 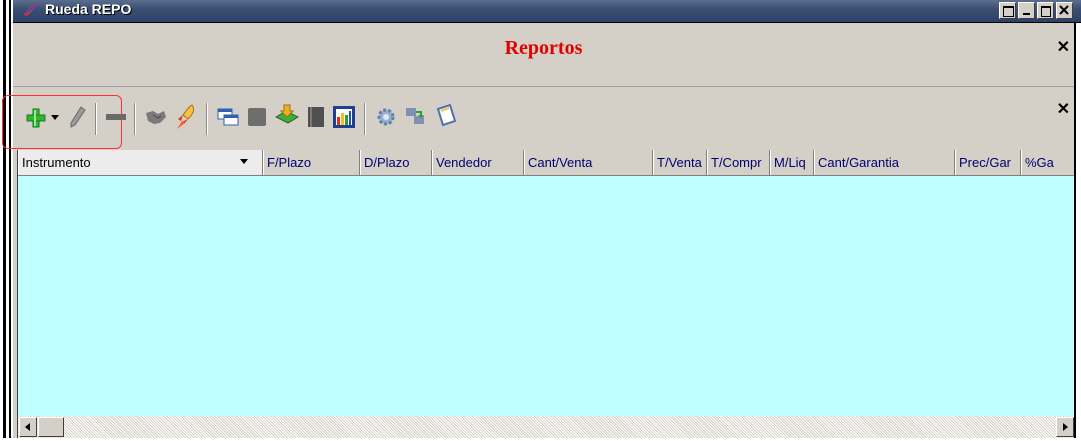 What do you see at coordinates (386, 117) in the screenshot?
I see `settings-gear-icon` at bounding box center [386, 117].